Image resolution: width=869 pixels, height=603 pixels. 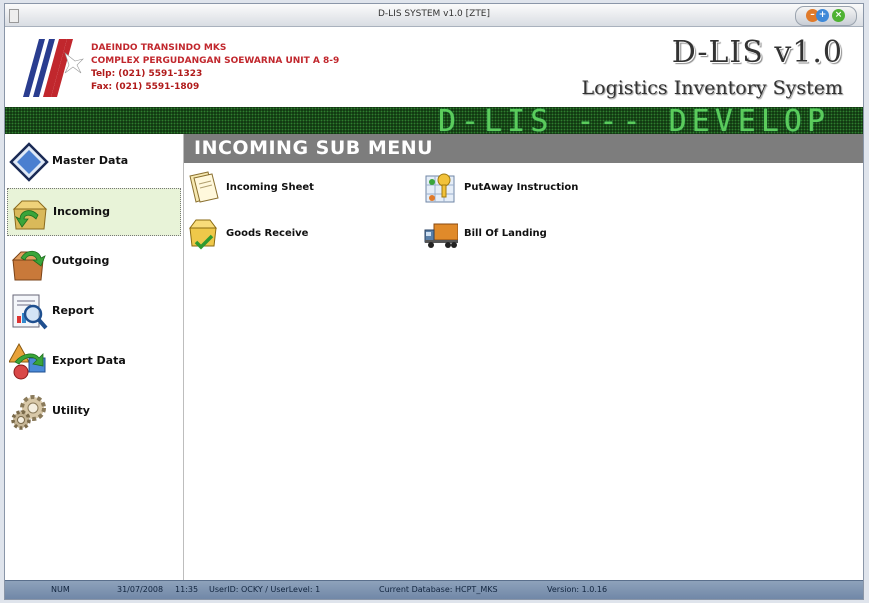 I want to click on incoming-box-icon, so click(x=30, y=215).